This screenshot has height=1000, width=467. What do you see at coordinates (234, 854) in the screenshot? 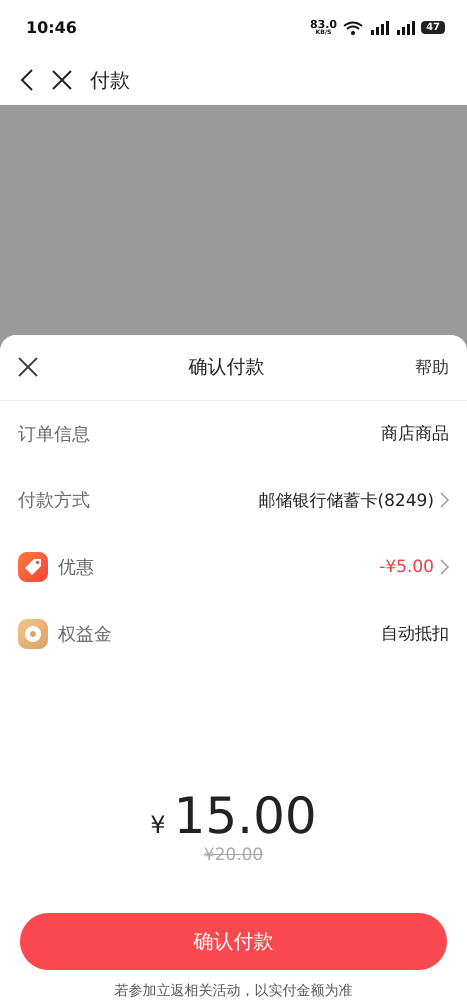
I see `original-price: ¥20.00` at bounding box center [234, 854].